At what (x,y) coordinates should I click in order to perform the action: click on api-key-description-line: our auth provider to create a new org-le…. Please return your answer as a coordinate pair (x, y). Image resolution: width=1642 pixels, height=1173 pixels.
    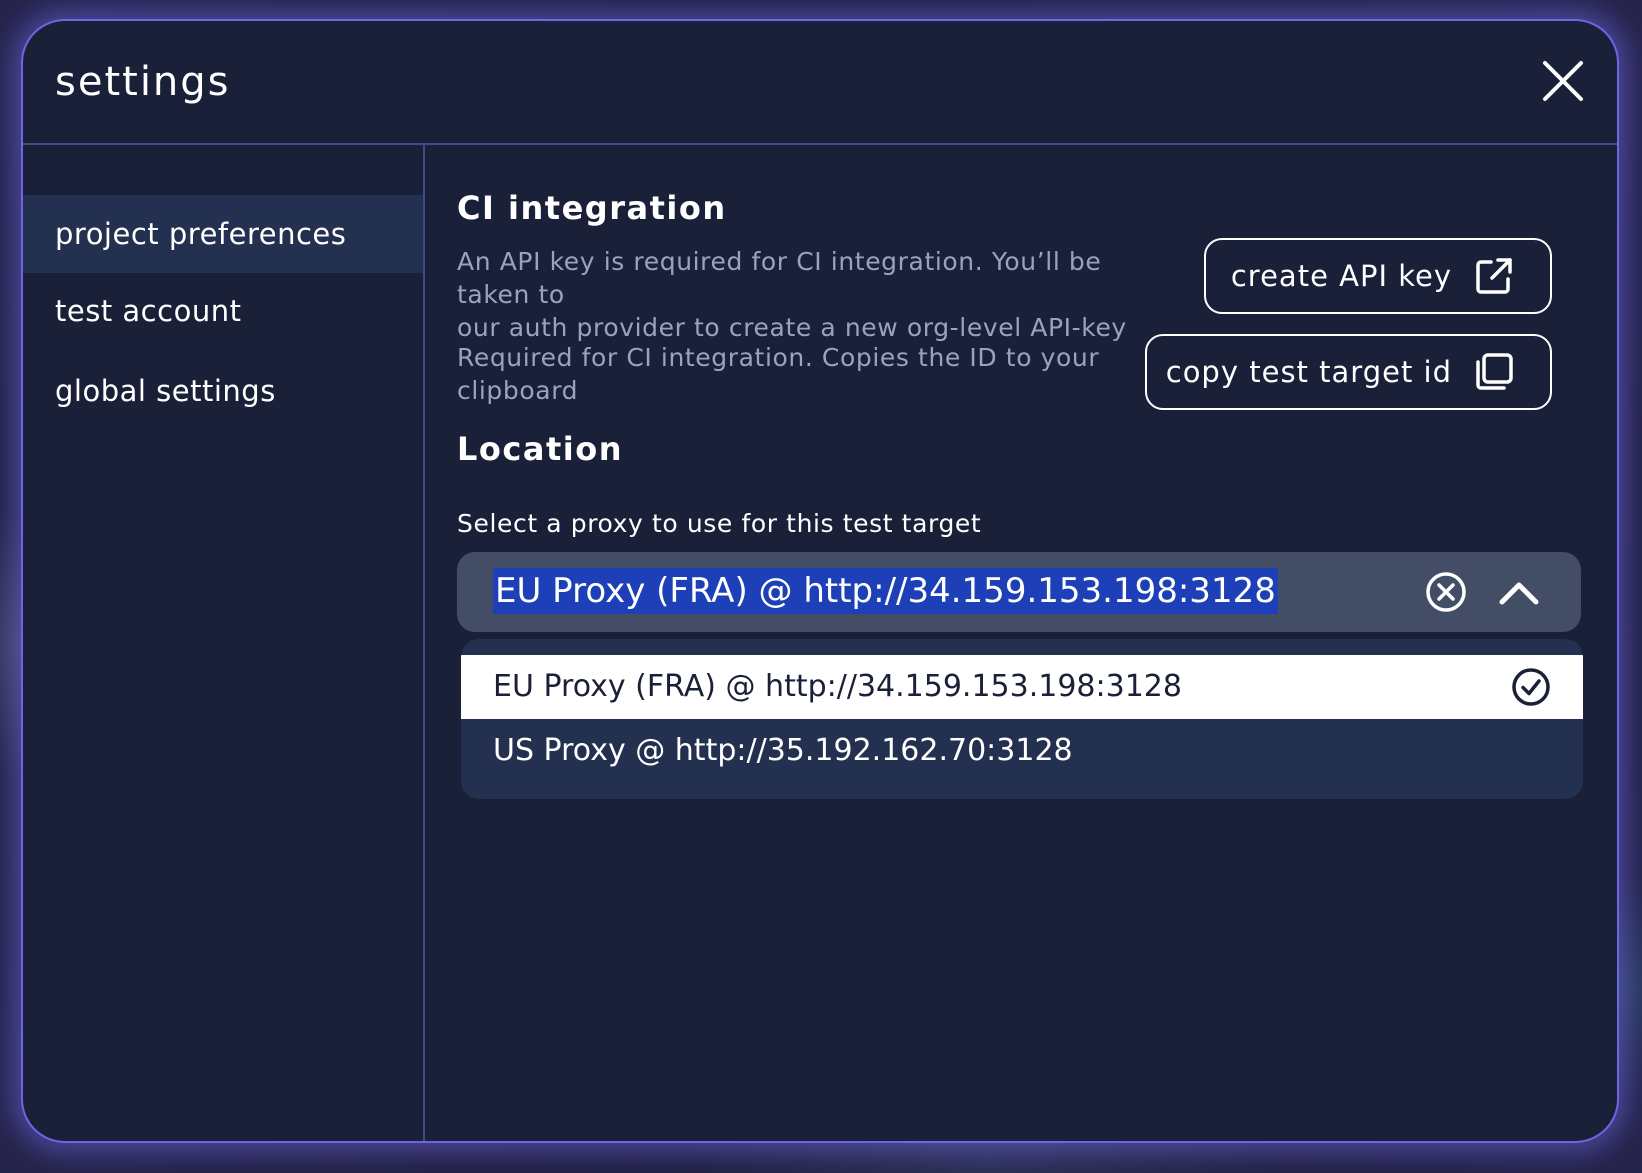
    Looking at the image, I should click on (792, 327).